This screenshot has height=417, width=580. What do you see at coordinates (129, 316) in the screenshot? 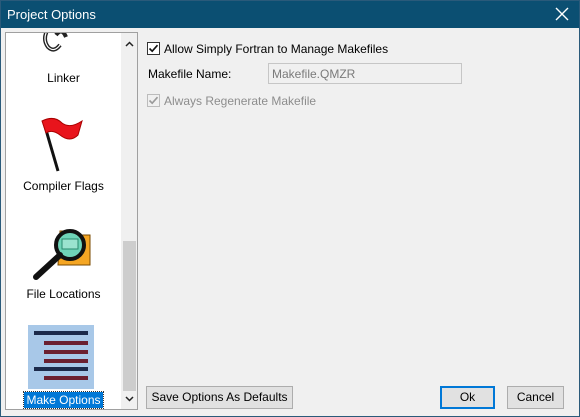
I see `scrollbar-thumb` at bounding box center [129, 316].